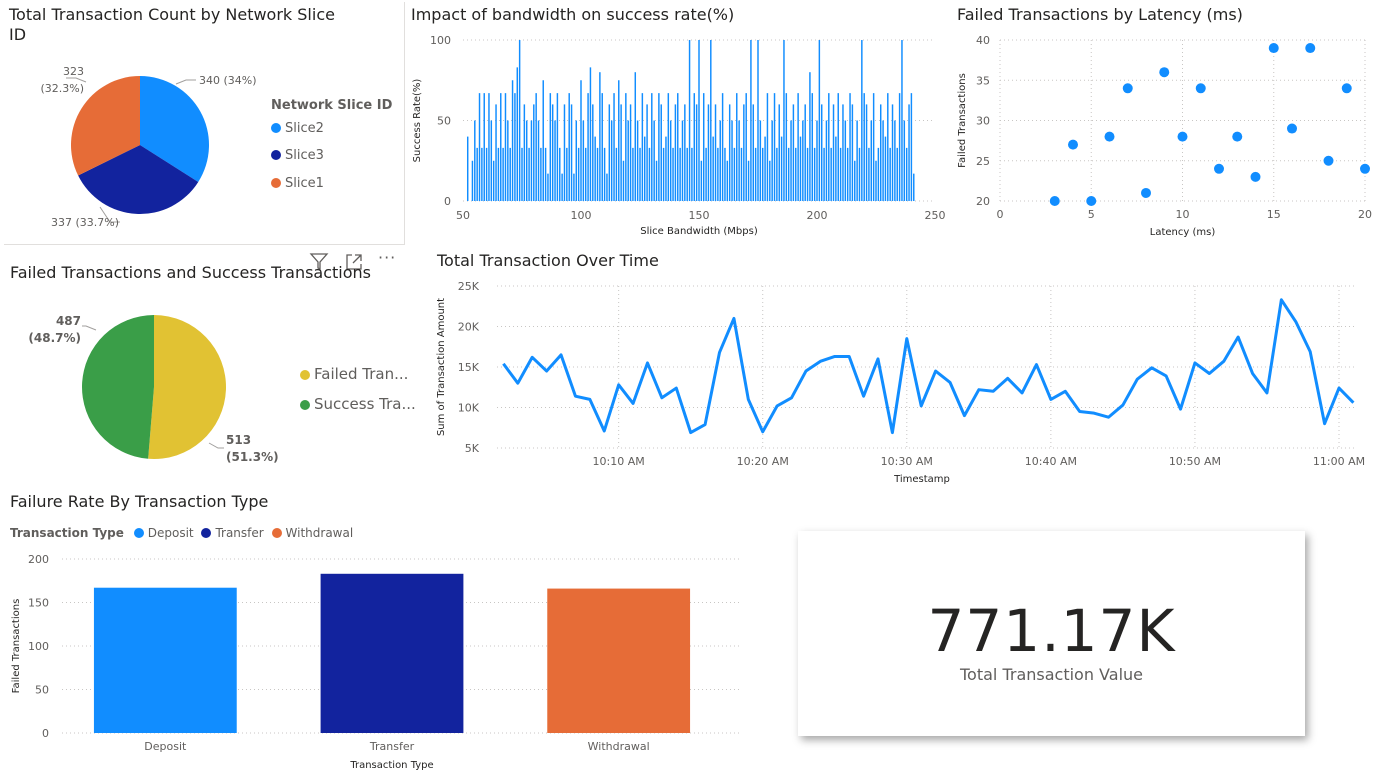 This screenshot has height=775, width=1377. What do you see at coordinates (469, 327) in the screenshot?
I see `y-tick-label: 20K` at bounding box center [469, 327].